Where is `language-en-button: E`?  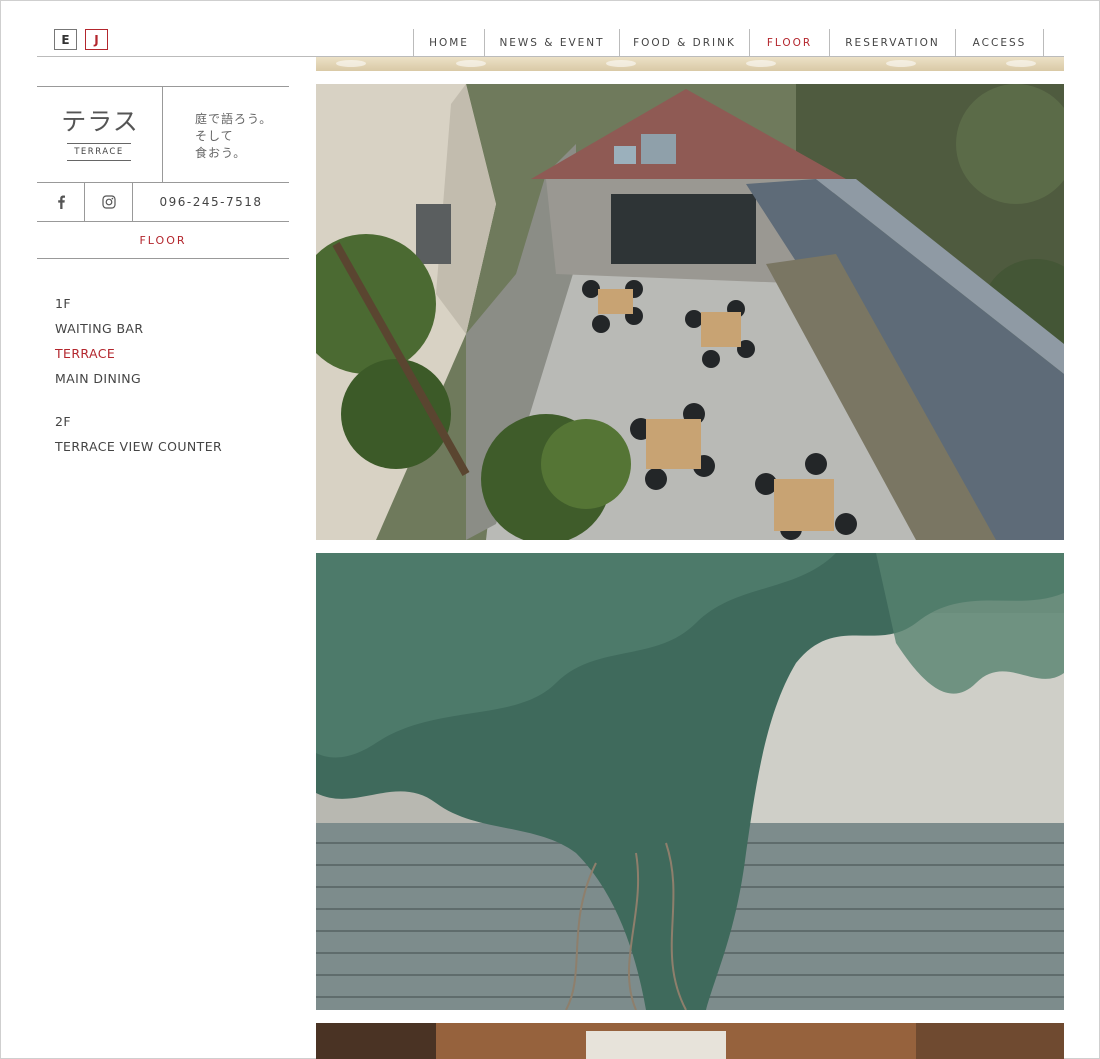 language-en-button: E is located at coordinates (65, 39).